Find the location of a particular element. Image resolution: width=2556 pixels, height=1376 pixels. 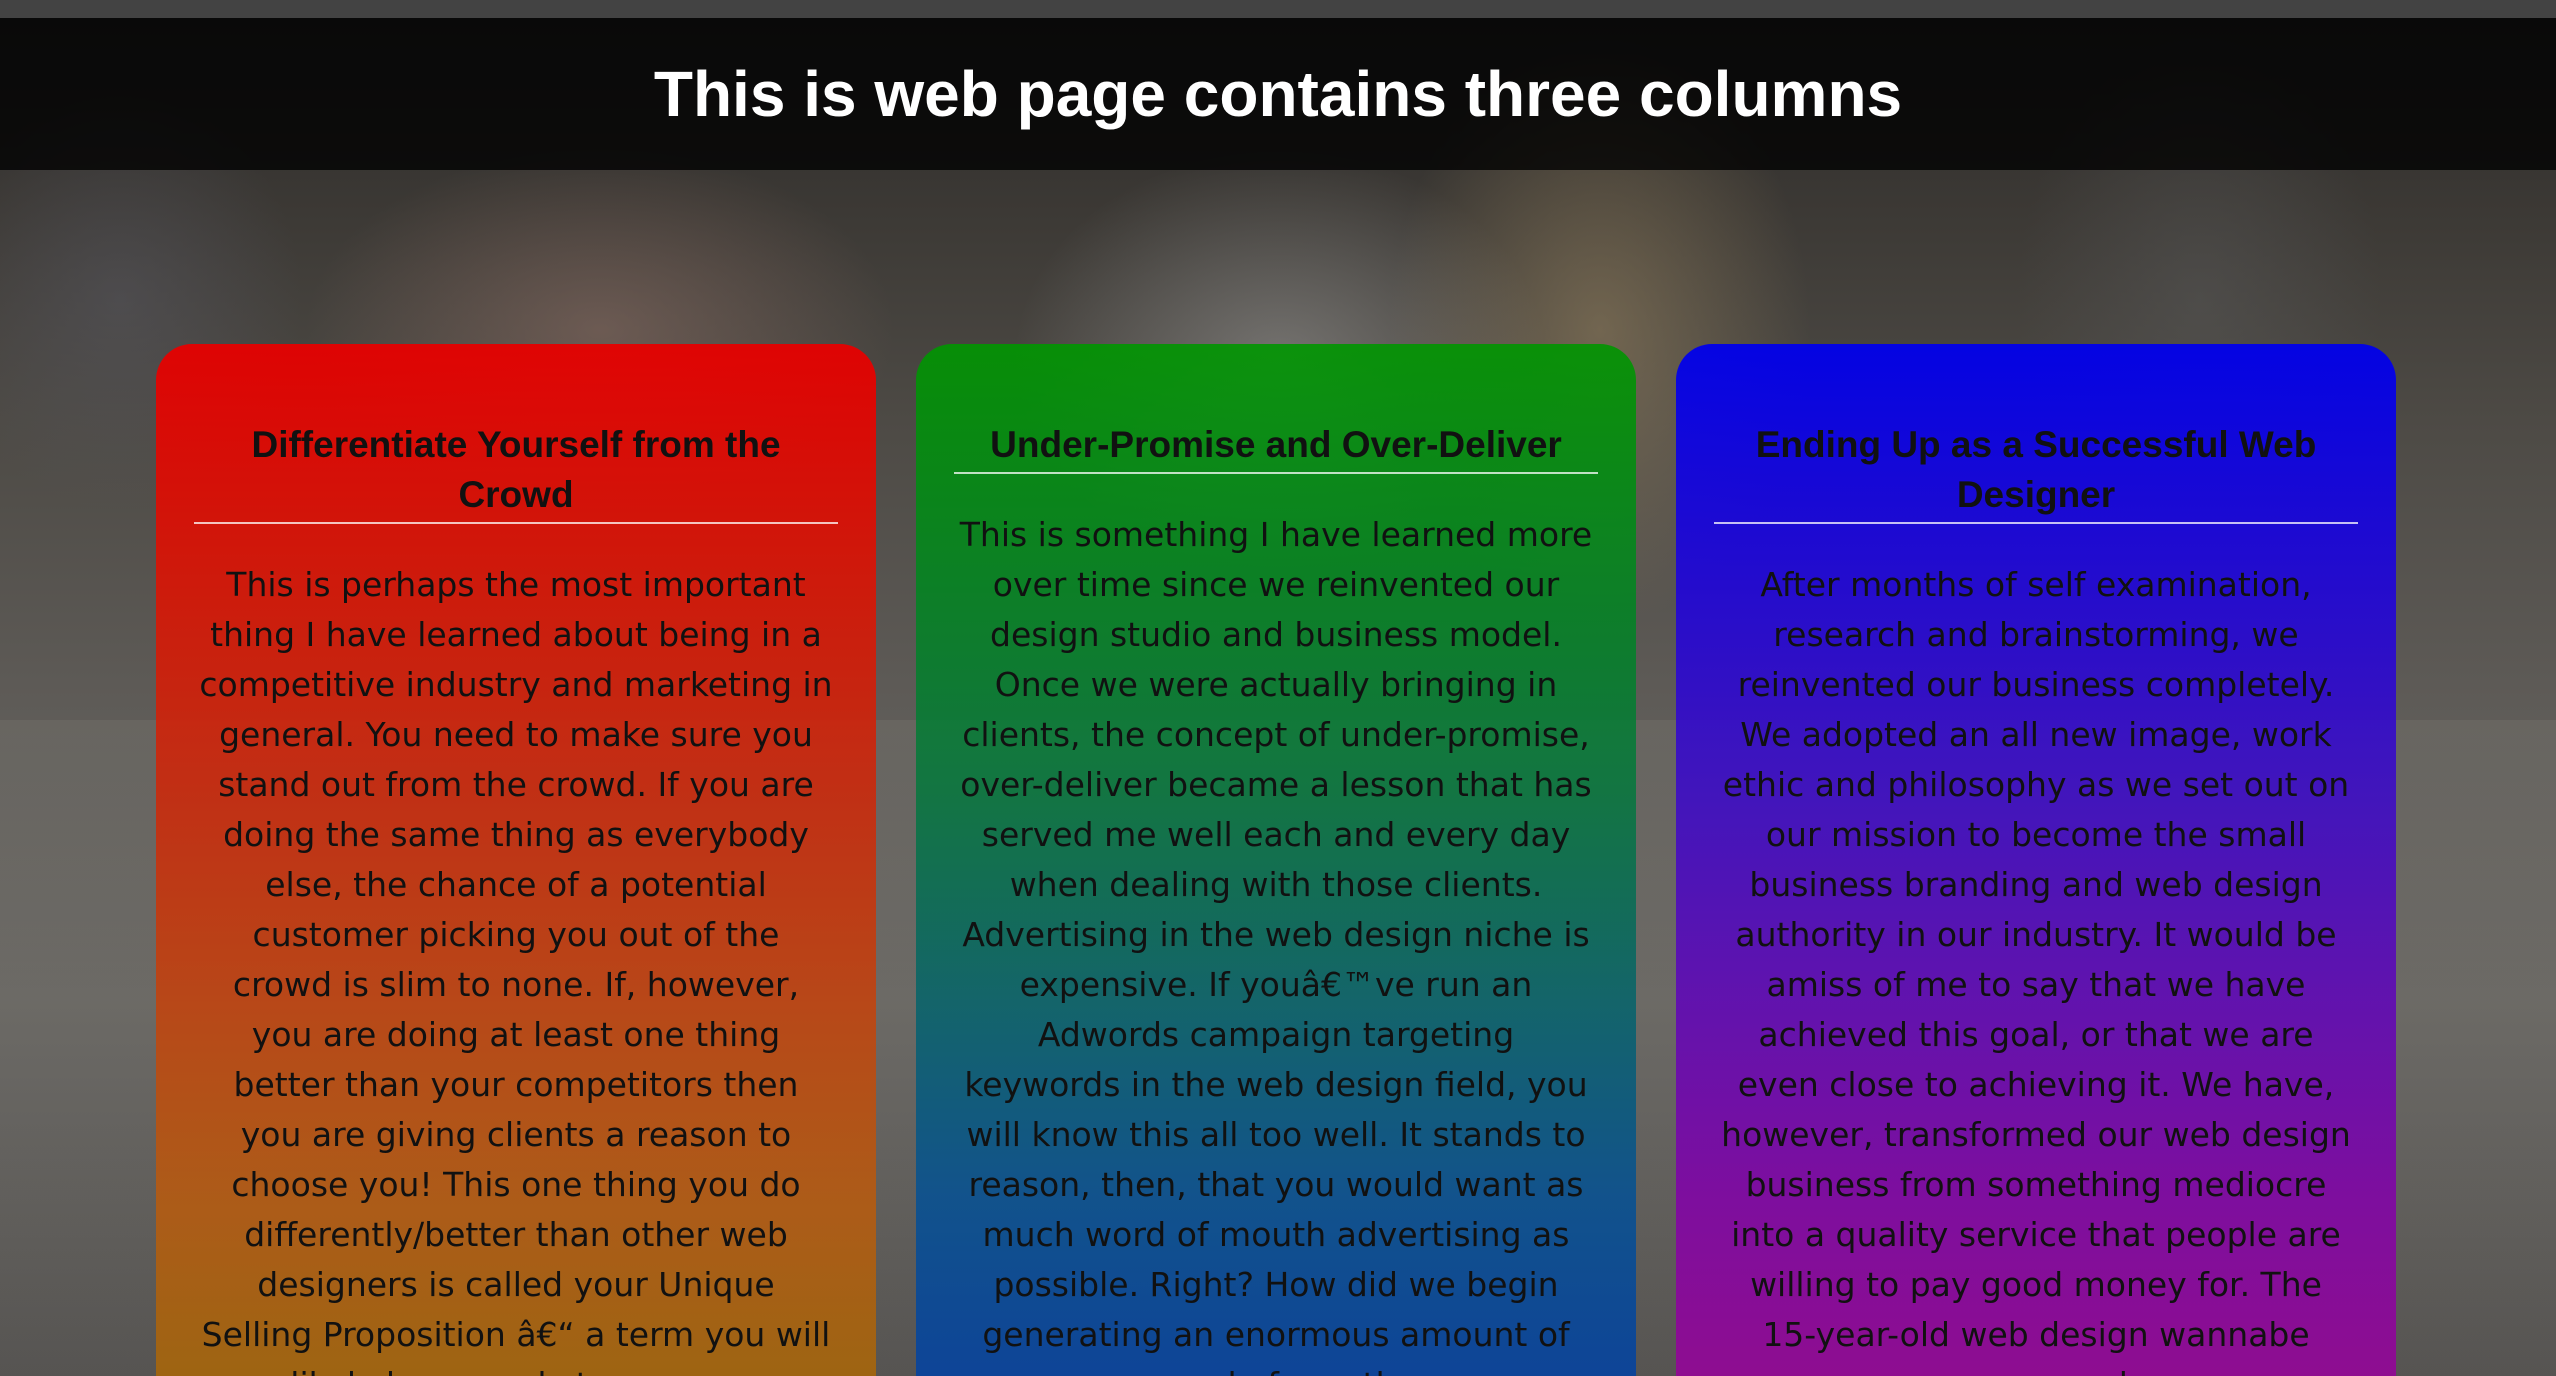

page-header: This is web page contains three columns is located at coordinates (1278, 94).